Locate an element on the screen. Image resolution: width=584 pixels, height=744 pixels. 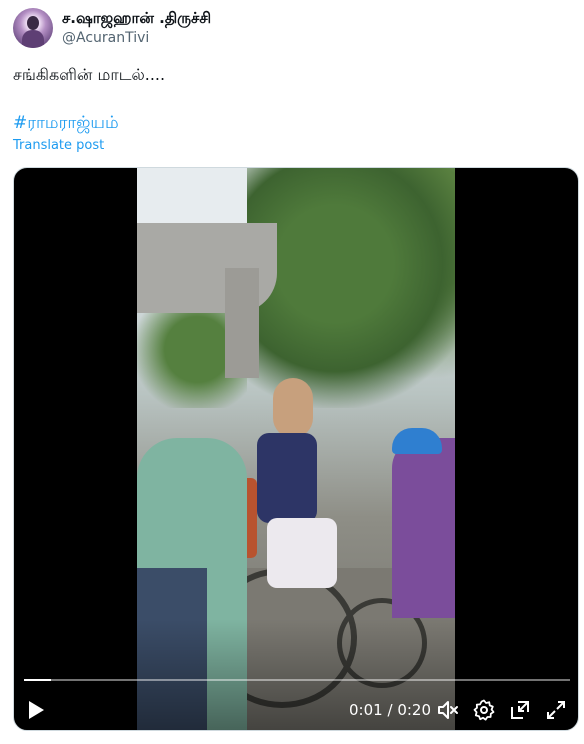
picture-in-picture-icon is located at coordinates (520, 710).